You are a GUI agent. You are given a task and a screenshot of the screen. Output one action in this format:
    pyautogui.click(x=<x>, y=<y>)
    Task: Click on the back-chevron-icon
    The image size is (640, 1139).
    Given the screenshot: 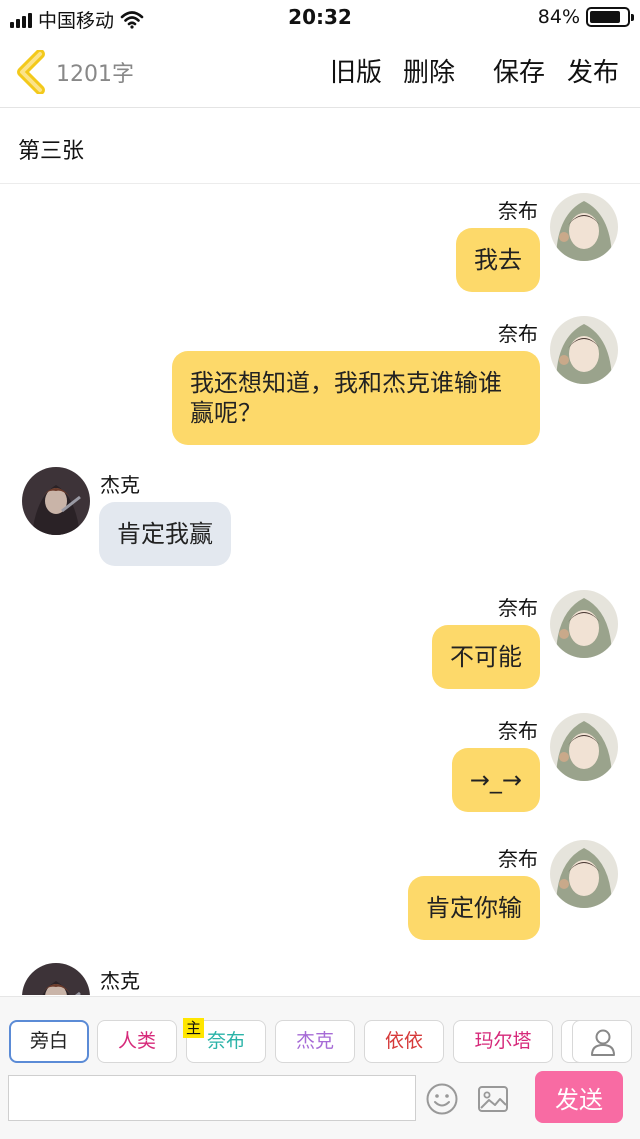 What is the action you would take?
    pyautogui.click(x=31, y=72)
    